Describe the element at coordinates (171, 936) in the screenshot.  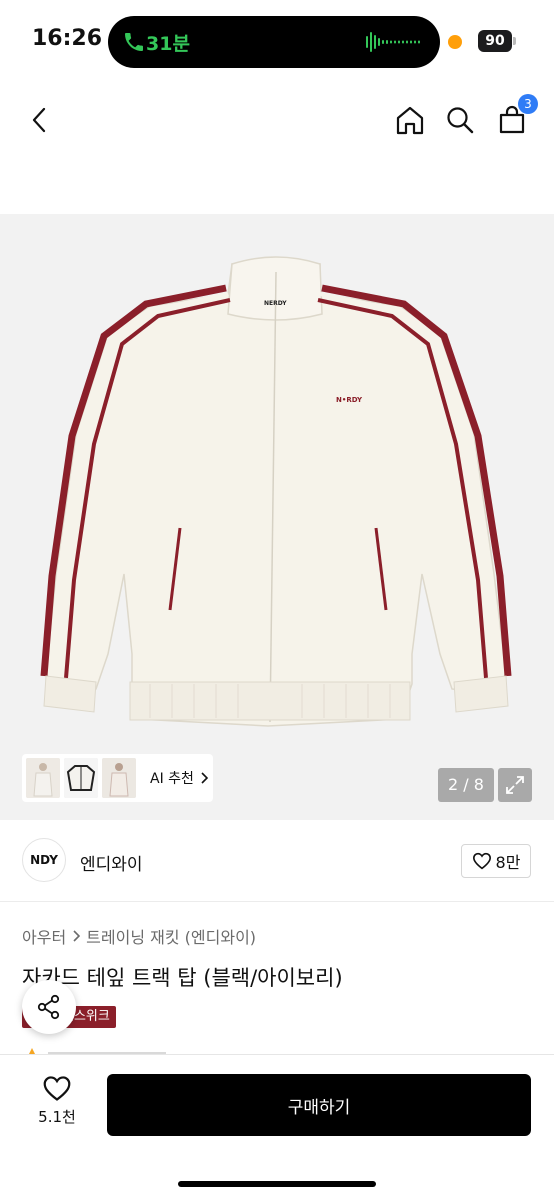
I see `breadcrumb-item: 트레이닝 재킷 (엔디와이)` at that location.